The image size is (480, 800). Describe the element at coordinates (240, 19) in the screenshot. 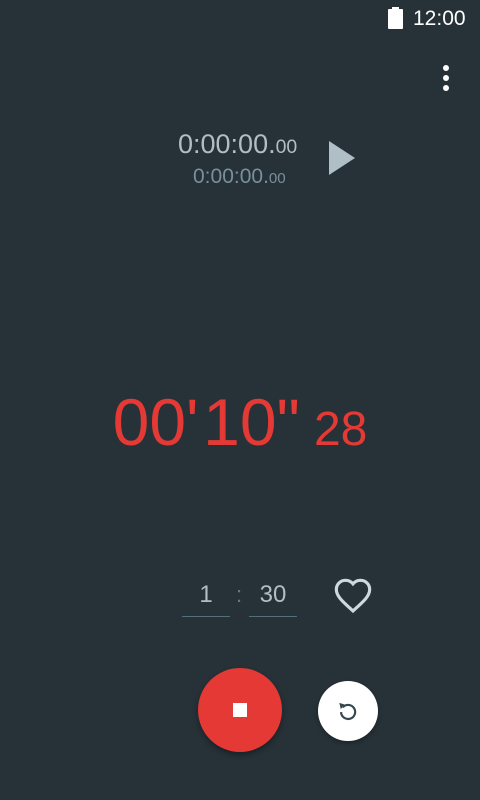

I see `status-bar: 12:00` at that location.